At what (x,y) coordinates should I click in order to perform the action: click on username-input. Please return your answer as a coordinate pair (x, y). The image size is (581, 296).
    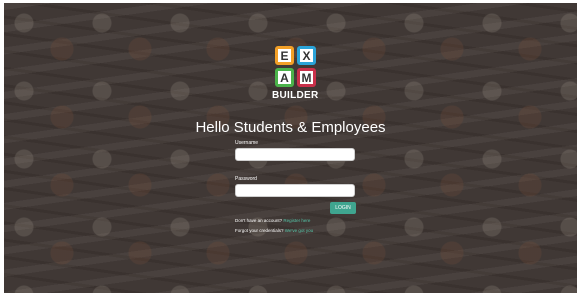
    Looking at the image, I should click on (295, 154).